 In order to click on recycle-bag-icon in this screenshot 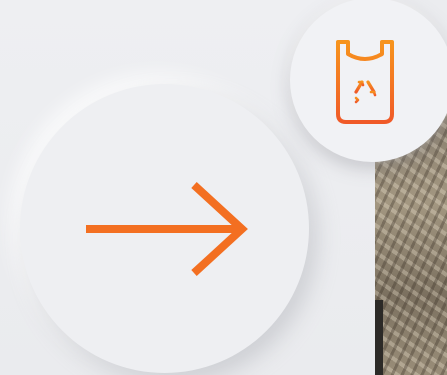, I will do `click(365, 82)`.